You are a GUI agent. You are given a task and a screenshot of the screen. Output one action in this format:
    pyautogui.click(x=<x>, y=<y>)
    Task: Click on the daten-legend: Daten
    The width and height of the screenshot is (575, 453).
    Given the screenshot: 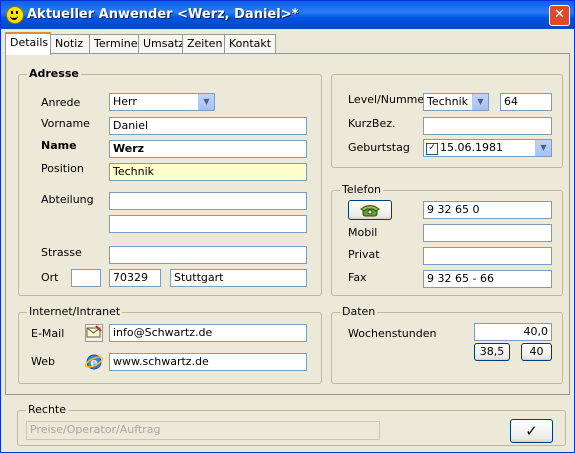 What is the action you would take?
    pyautogui.click(x=359, y=311)
    